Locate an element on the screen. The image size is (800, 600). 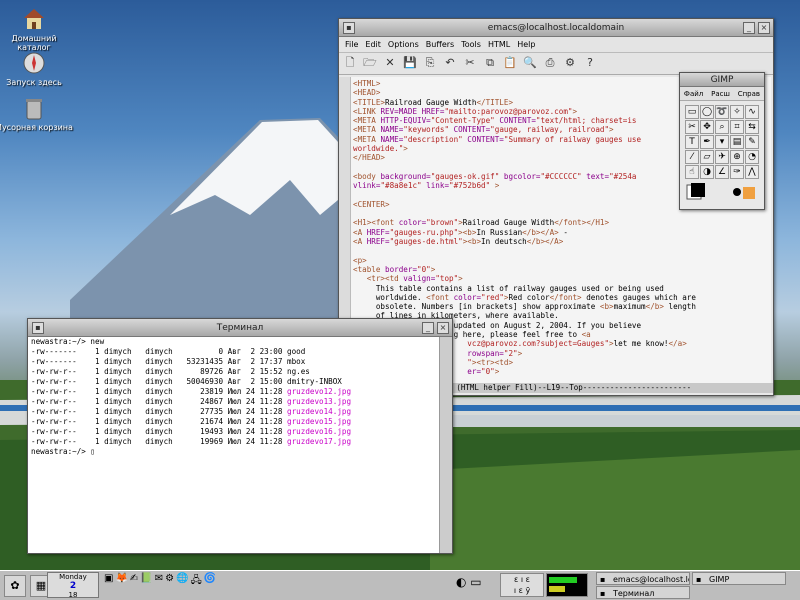
emacs-title: emacs@localhost.localdomain is located at coordinates (556, 28).